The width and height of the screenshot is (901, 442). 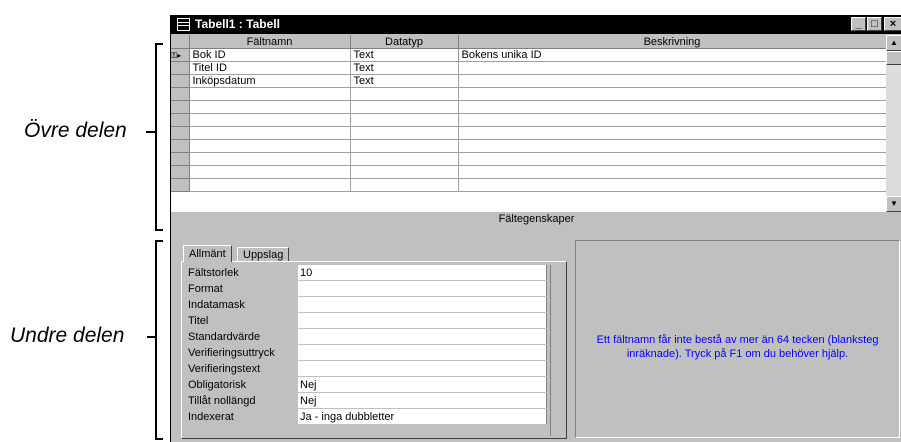 What do you see at coordinates (222, 400) in the screenshot?
I see `property-label: Tillåt nollängd` at bounding box center [222, 400].